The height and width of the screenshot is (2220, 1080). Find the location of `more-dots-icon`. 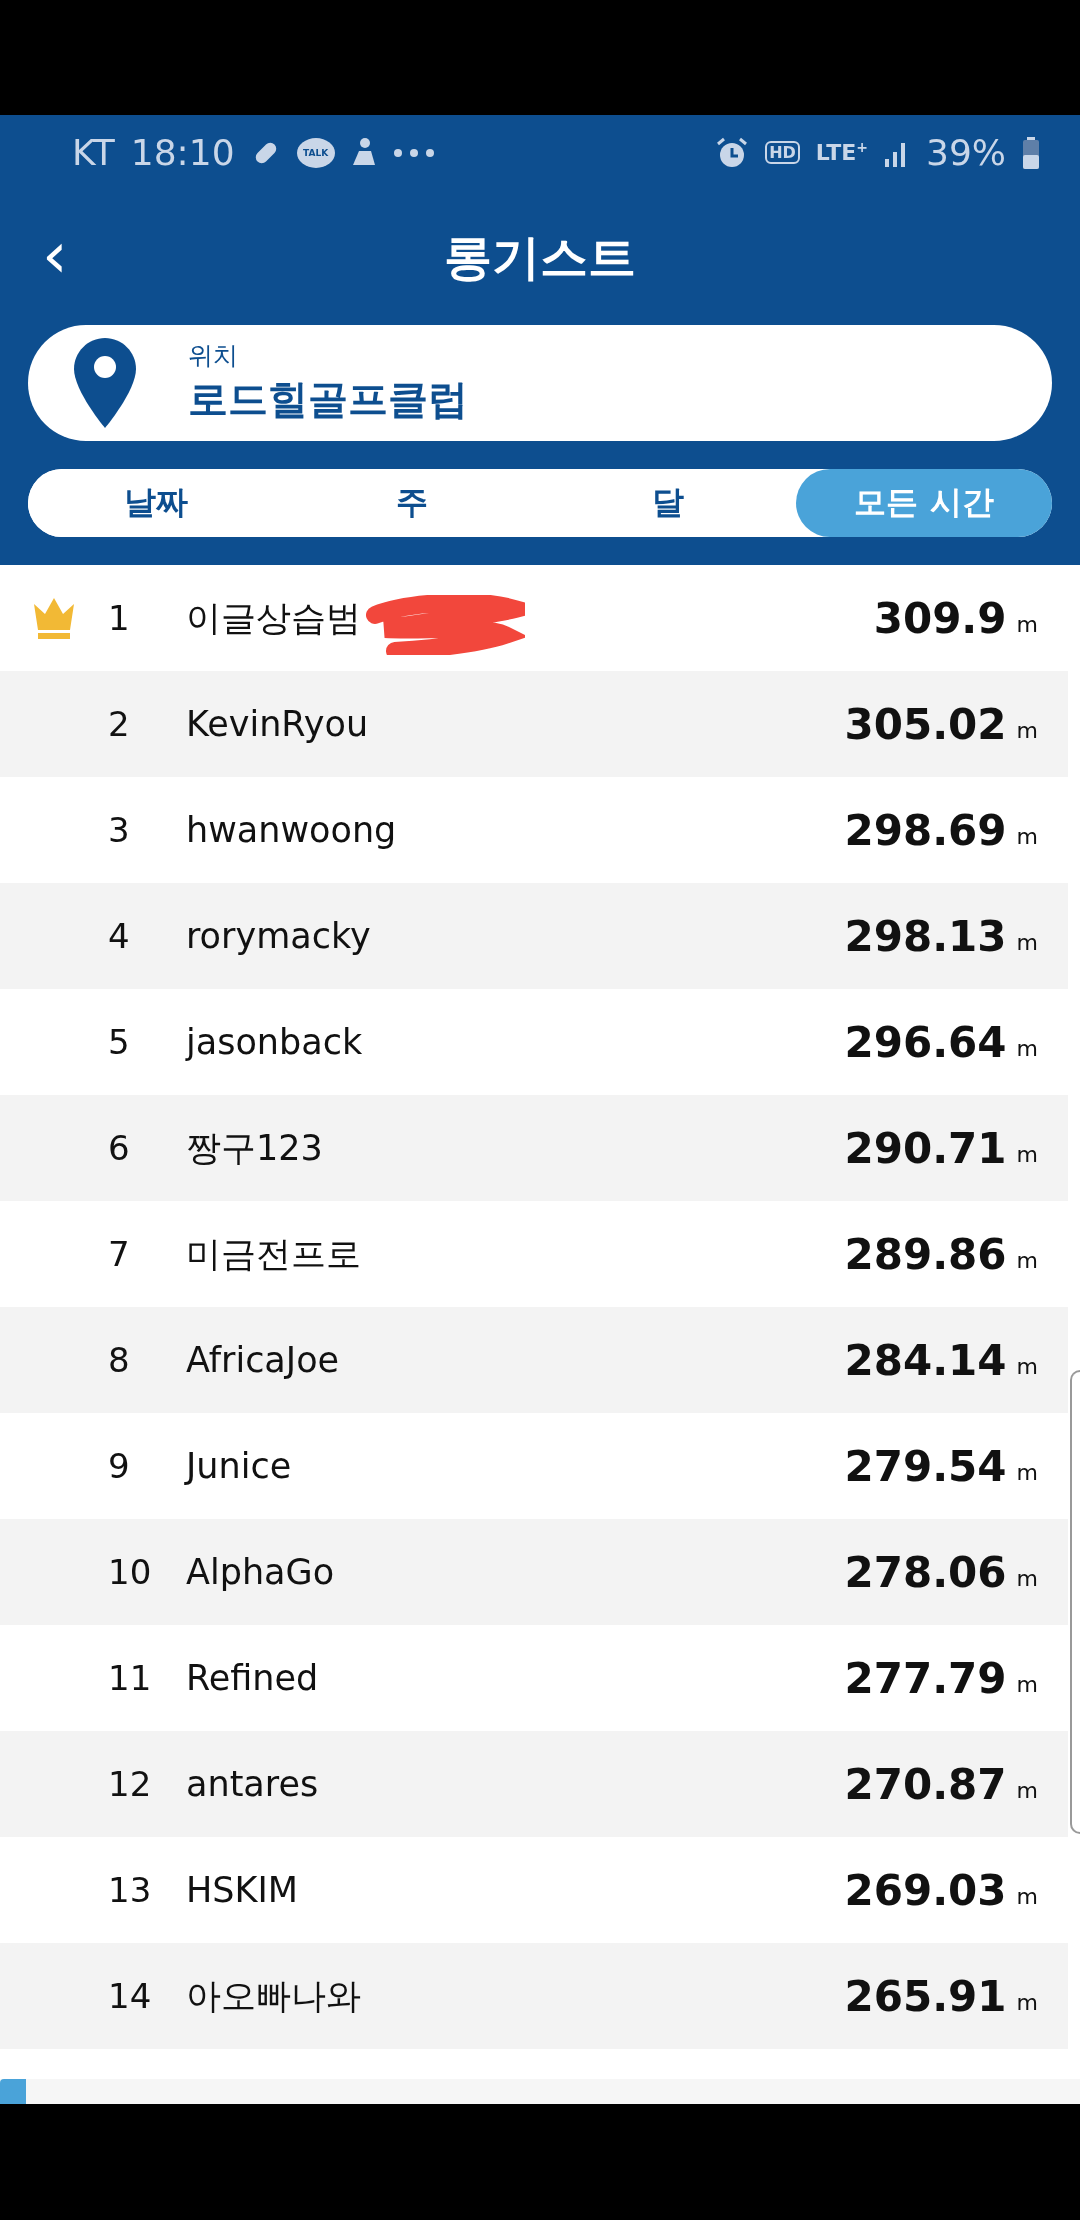

more-dots-icon is located at coordinates (413, 152).